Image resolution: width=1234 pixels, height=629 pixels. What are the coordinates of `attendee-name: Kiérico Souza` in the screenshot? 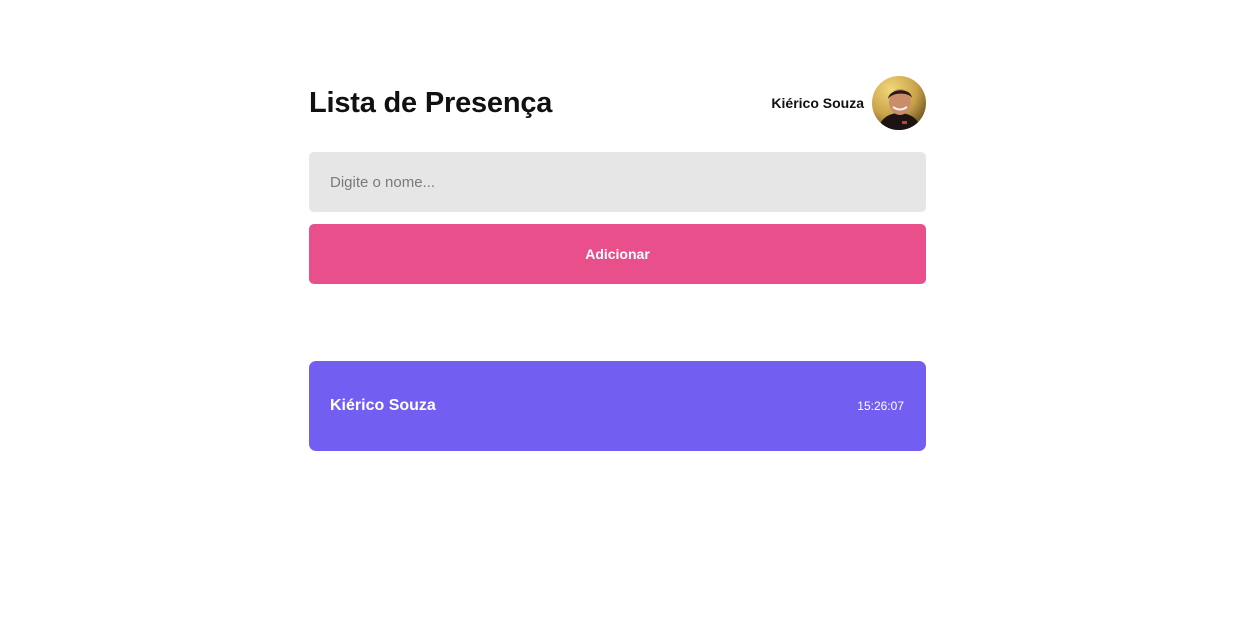 It's located at (383, 405).